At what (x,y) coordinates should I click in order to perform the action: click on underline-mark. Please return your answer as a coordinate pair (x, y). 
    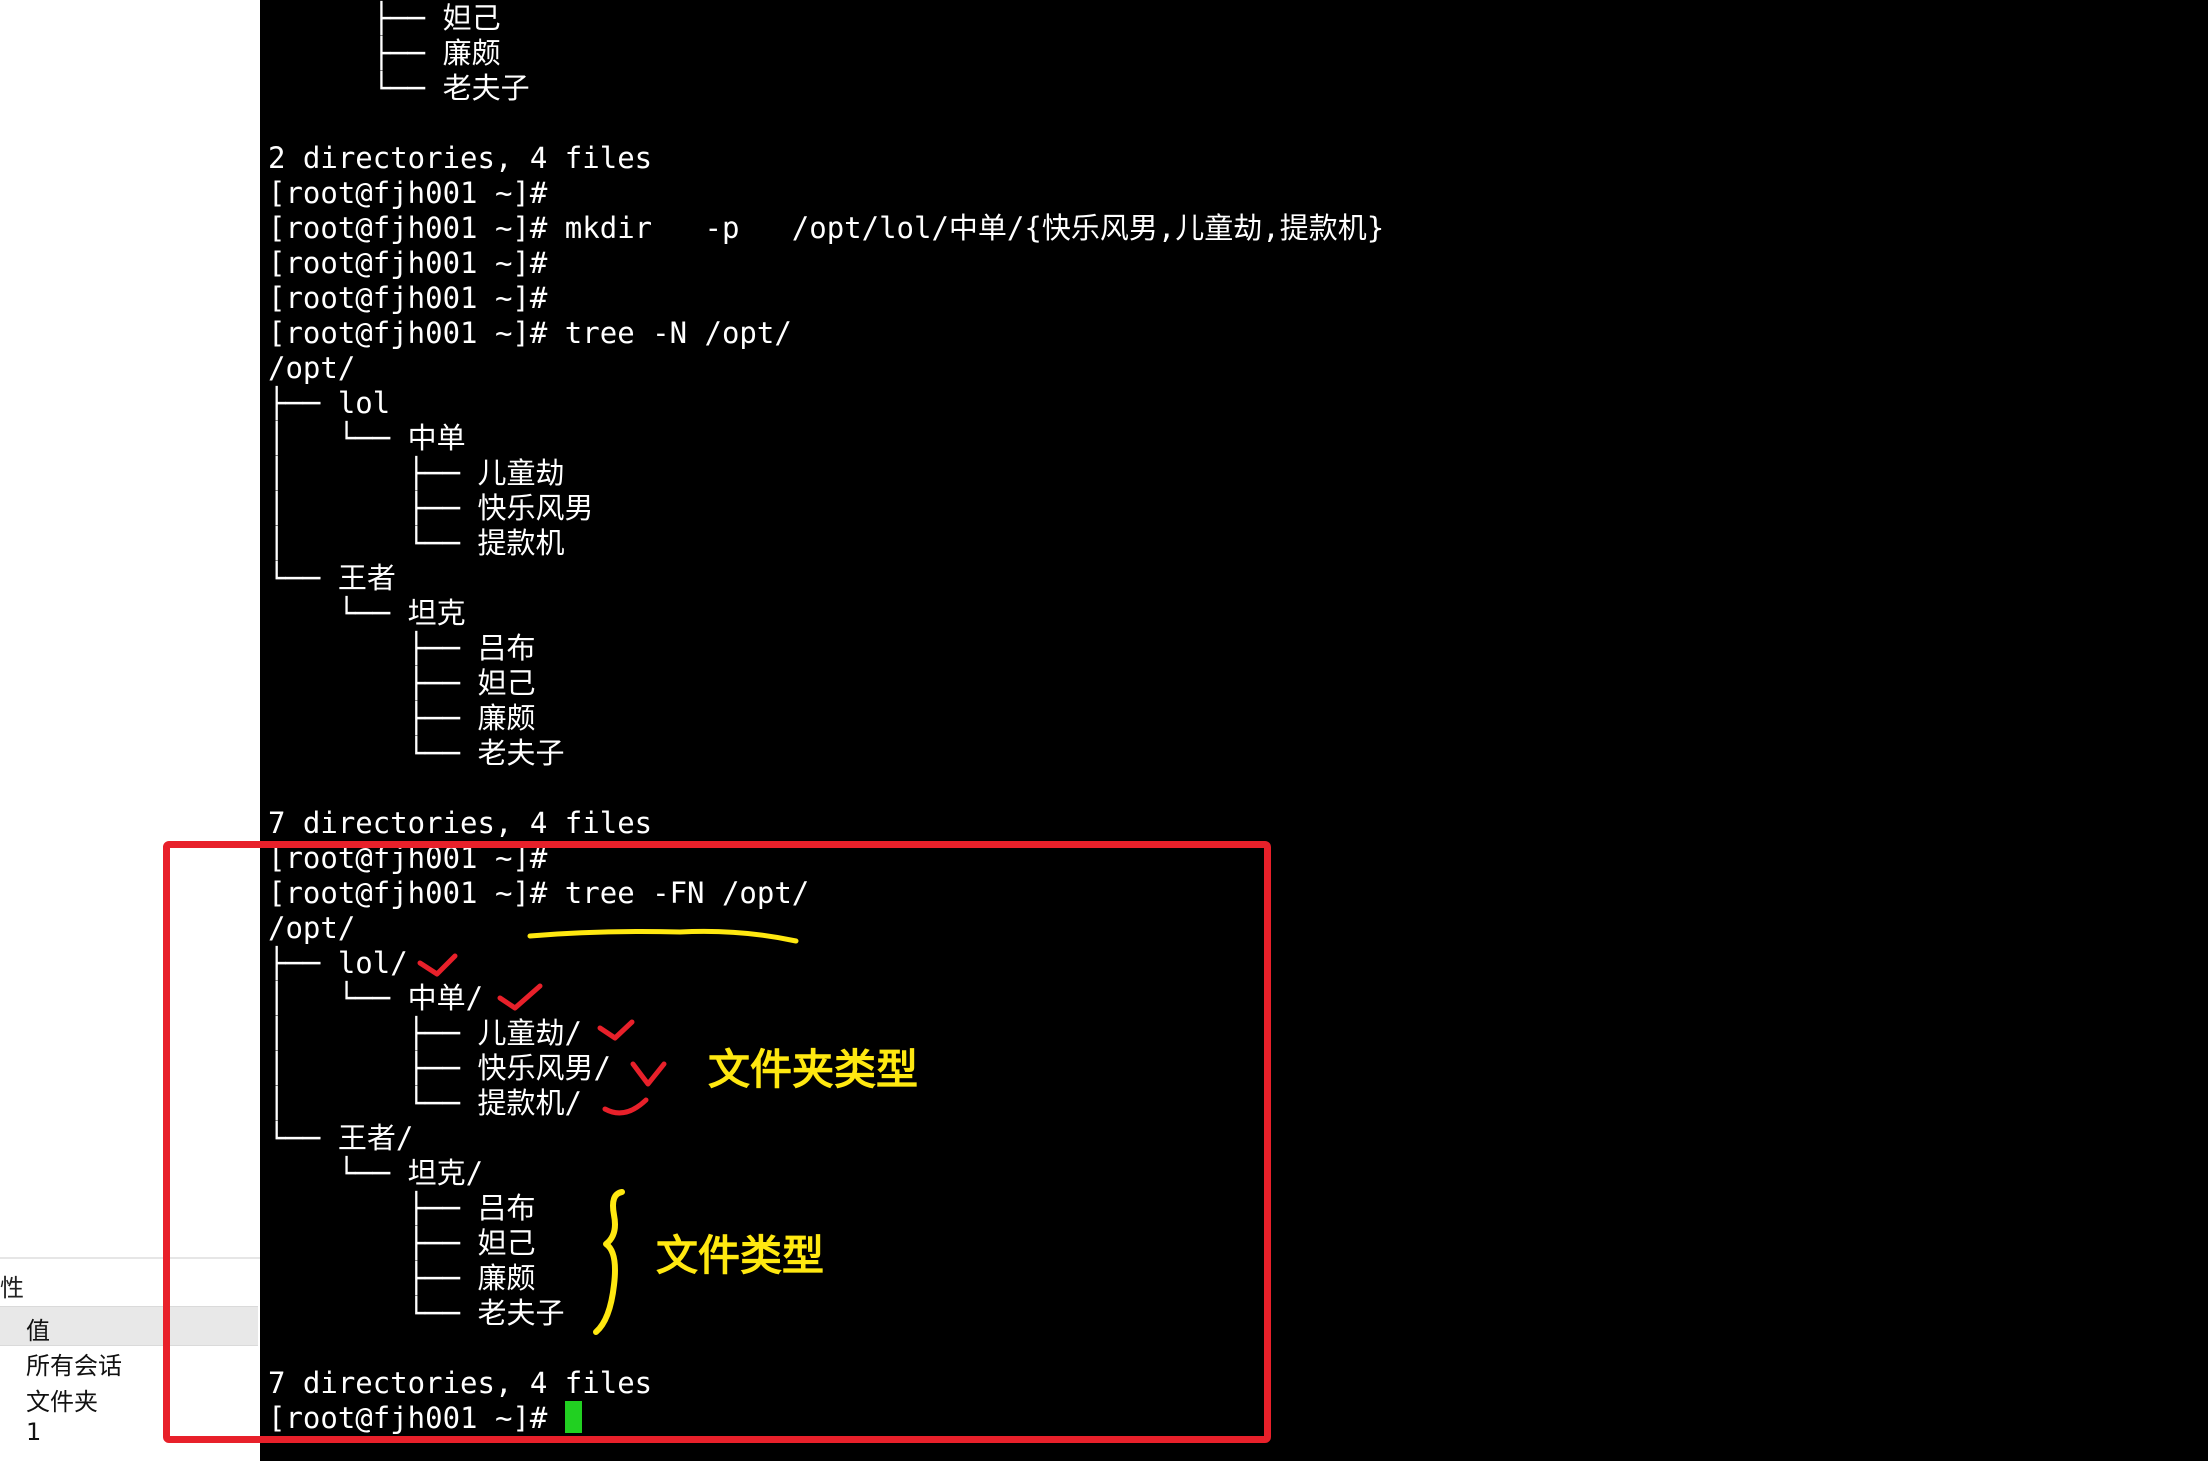
    Looking at the image, I should click on (663, 936).